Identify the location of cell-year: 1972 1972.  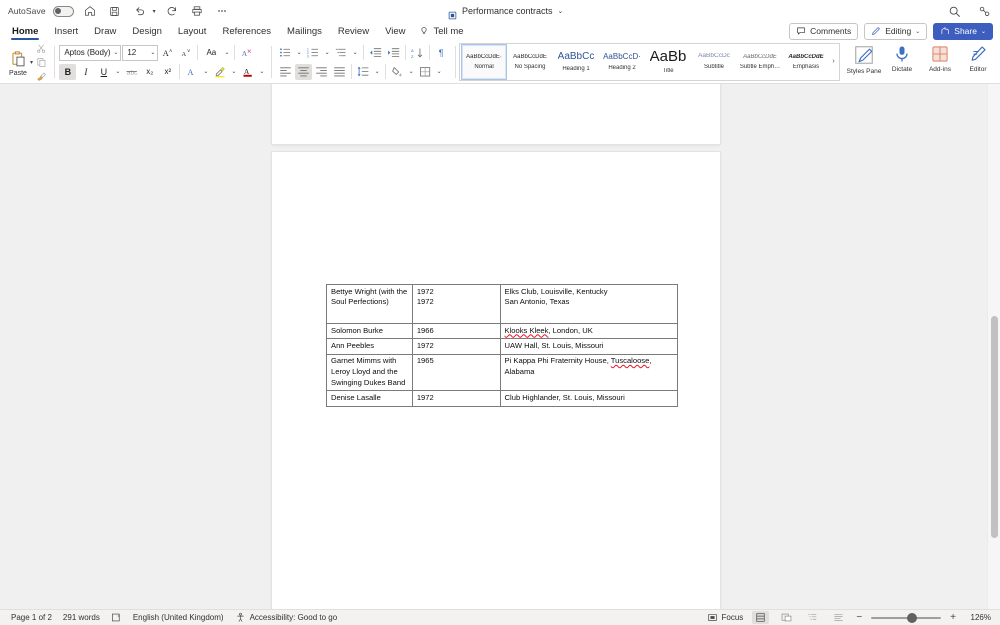
(456, 304).